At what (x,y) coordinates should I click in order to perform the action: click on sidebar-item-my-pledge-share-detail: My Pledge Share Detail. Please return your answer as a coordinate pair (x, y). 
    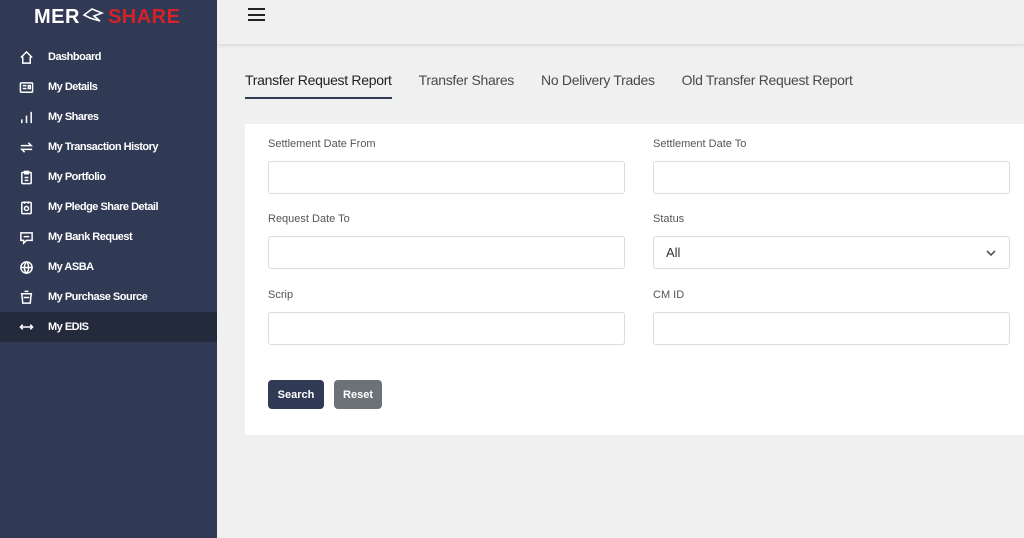
    Looking at the image, I should click on (108, 207).